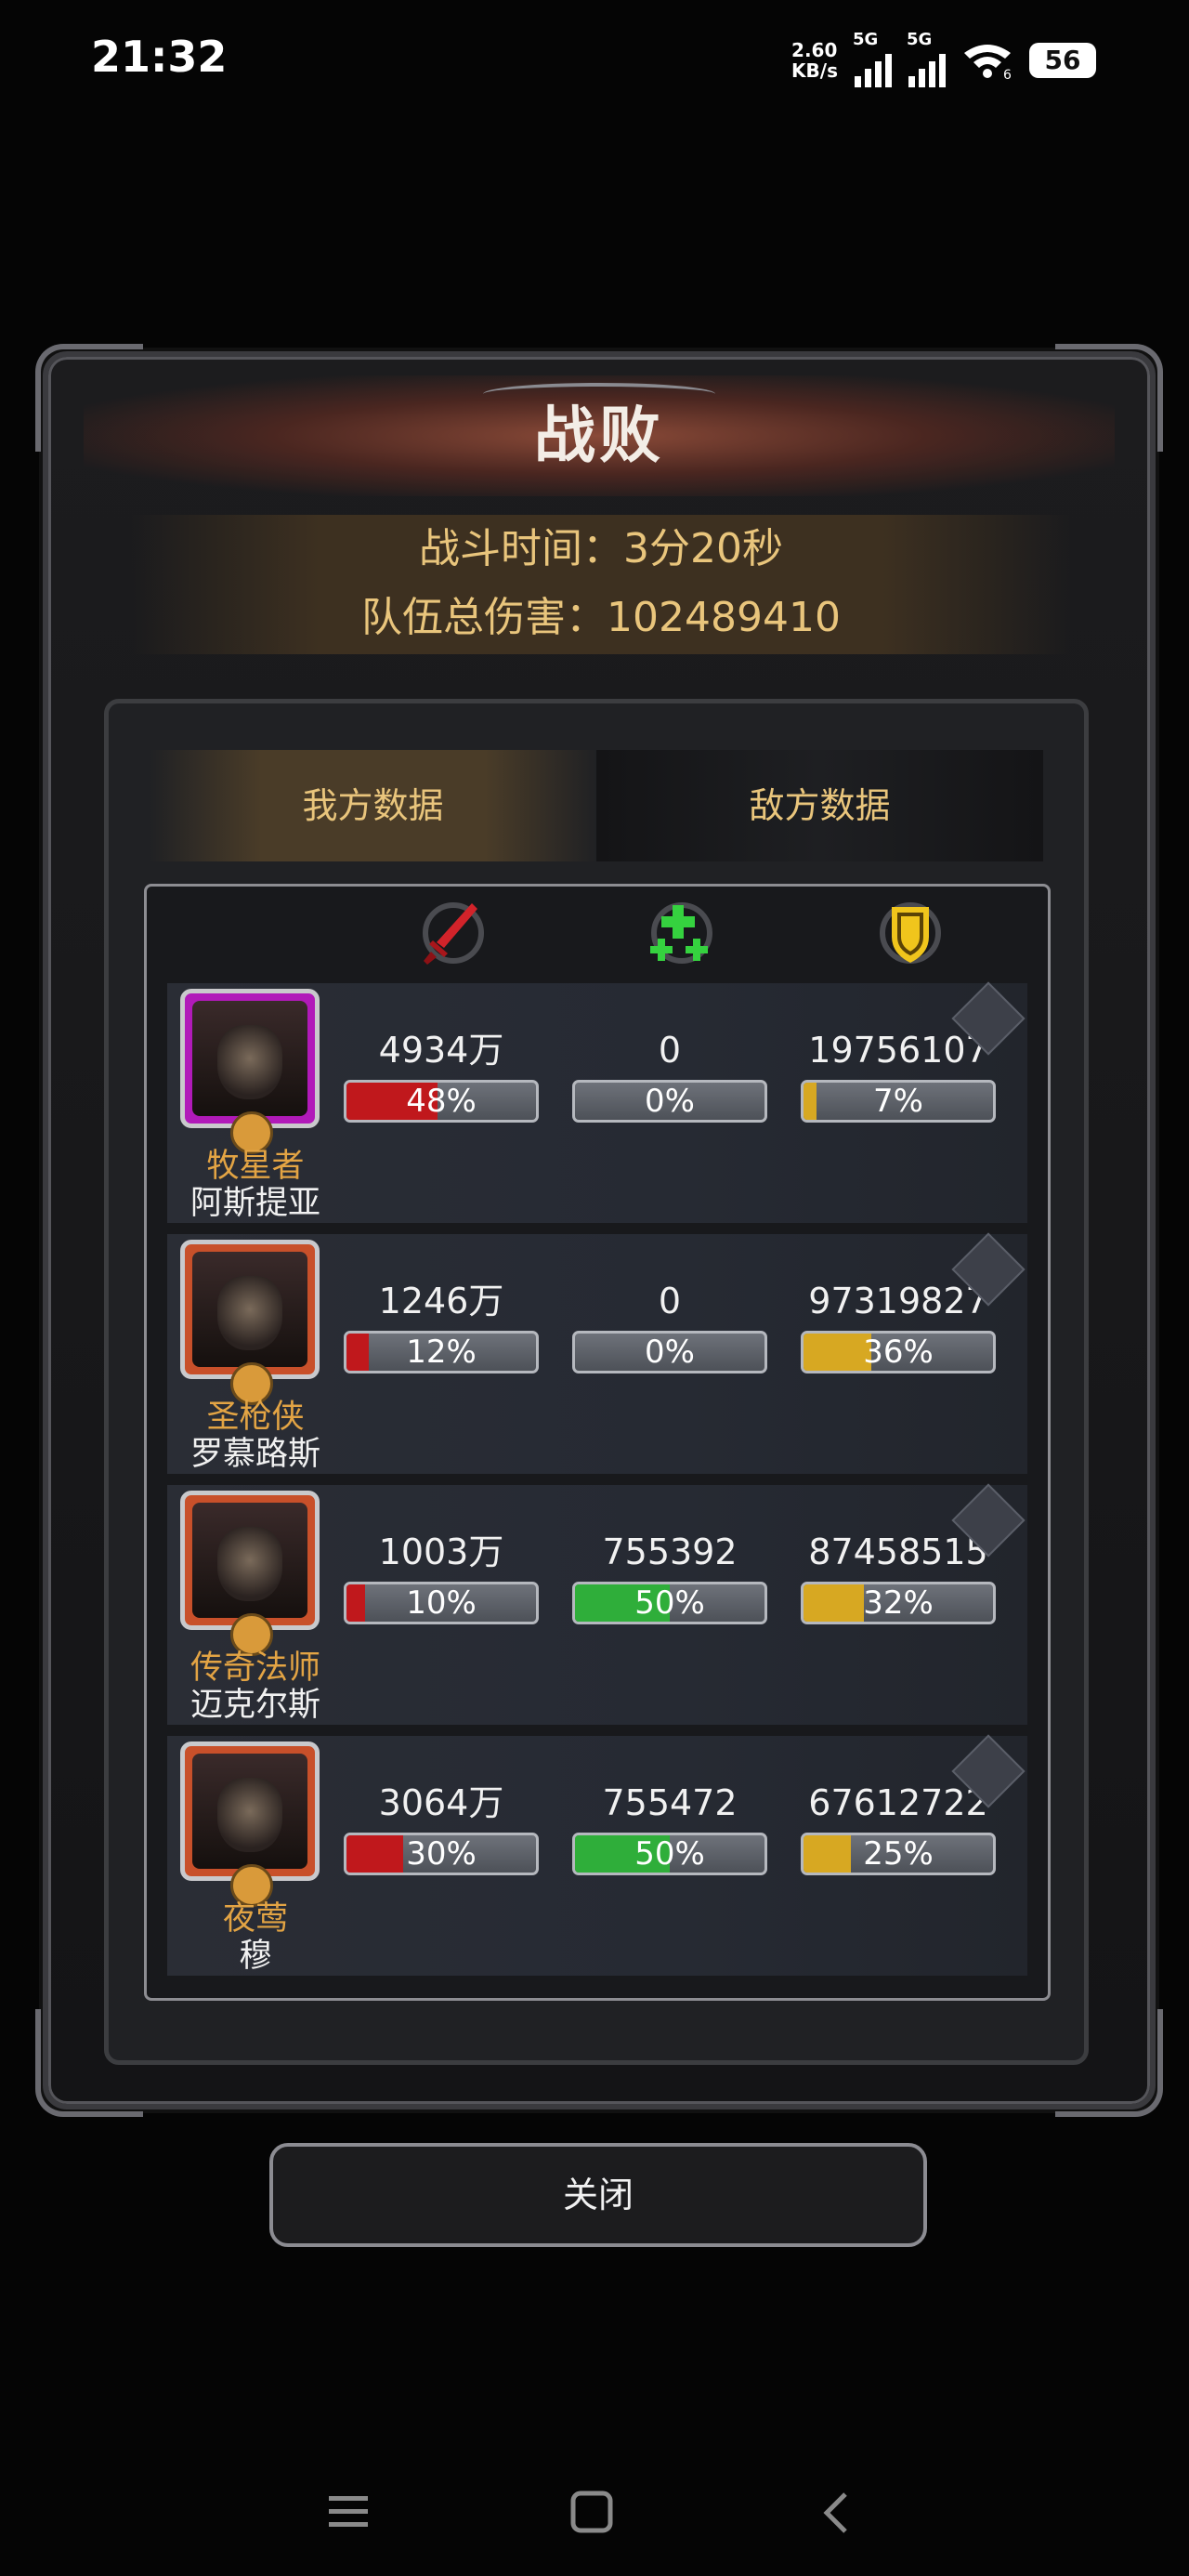  I want to click on tank-bar: 32%, so click(899, 1603).